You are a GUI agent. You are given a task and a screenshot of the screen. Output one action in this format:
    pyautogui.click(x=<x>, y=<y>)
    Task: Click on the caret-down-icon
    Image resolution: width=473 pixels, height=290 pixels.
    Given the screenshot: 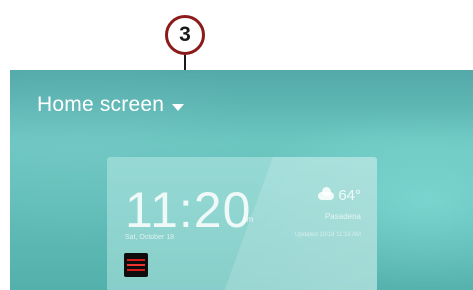 What is the action you would take?
    pyautogui.click(x=178, y=107)
    